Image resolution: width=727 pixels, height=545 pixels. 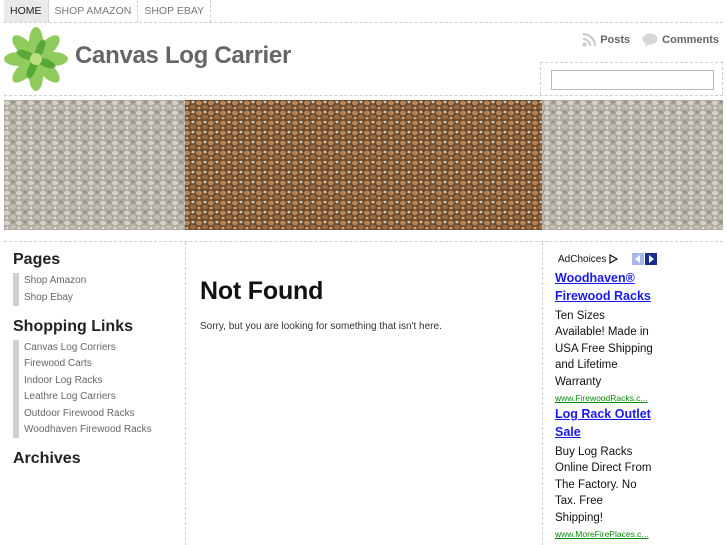 I want to click on green-leaf-logo-icon, so click(x=36, y=59).